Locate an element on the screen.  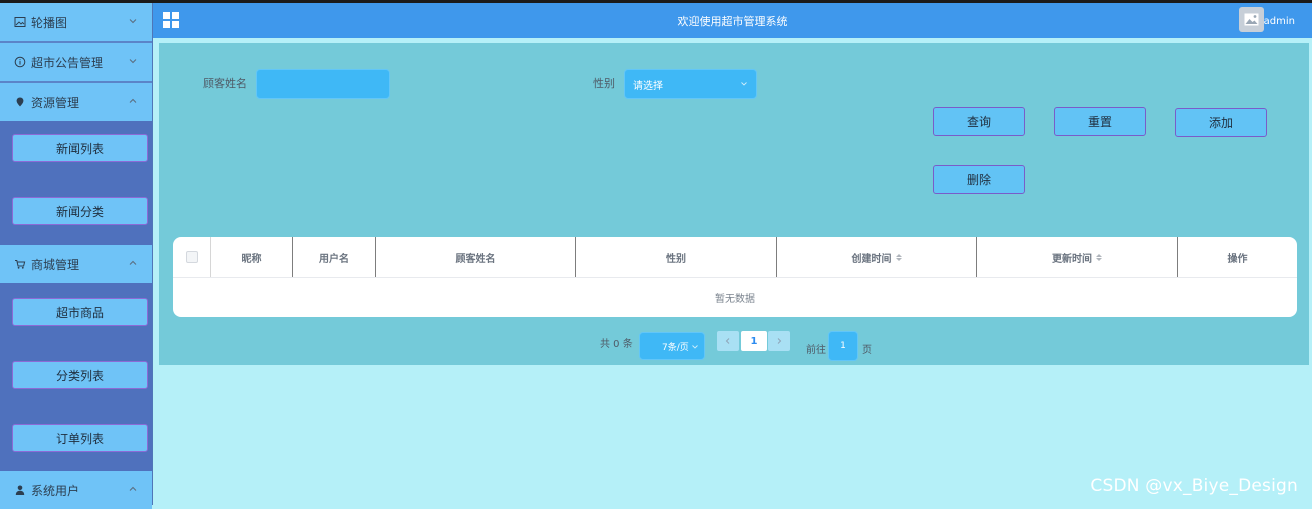
goto-prefix: 前往 is located at coordinates (816, 350).